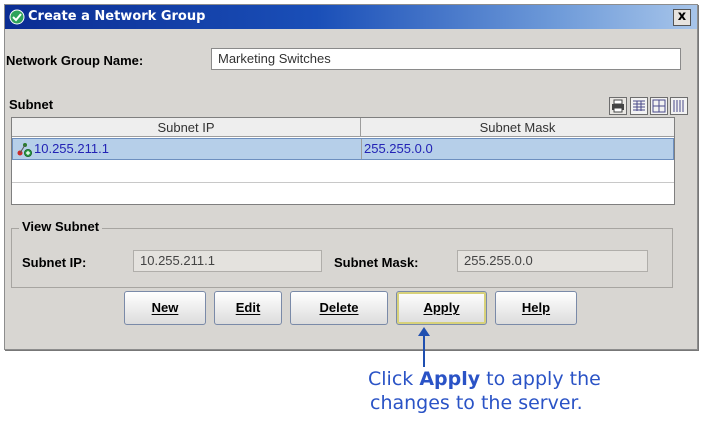  I want to click on close-icon: x, so click(682, 16).